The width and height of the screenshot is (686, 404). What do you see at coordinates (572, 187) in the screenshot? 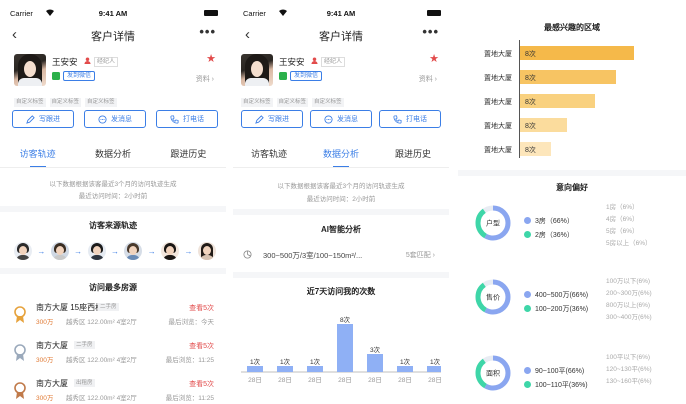
I see `preference-title: 意向偏好` at bounding box center [572, 187].